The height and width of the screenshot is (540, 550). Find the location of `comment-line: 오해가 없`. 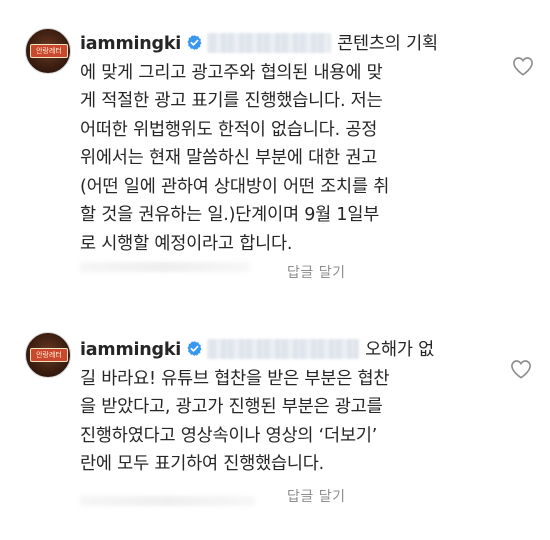

comment-line: 오해가 없 is located at coordinates (400, 350).